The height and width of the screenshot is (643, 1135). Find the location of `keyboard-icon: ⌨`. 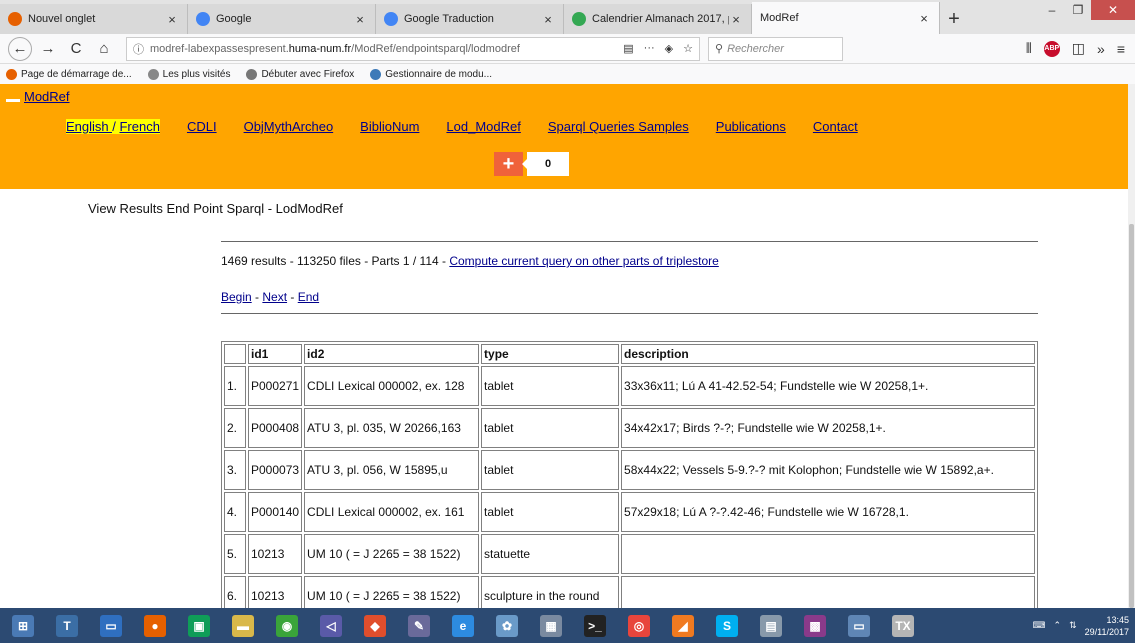

keyboard-icon: ⌨ is located at coordinates (1039, 625).